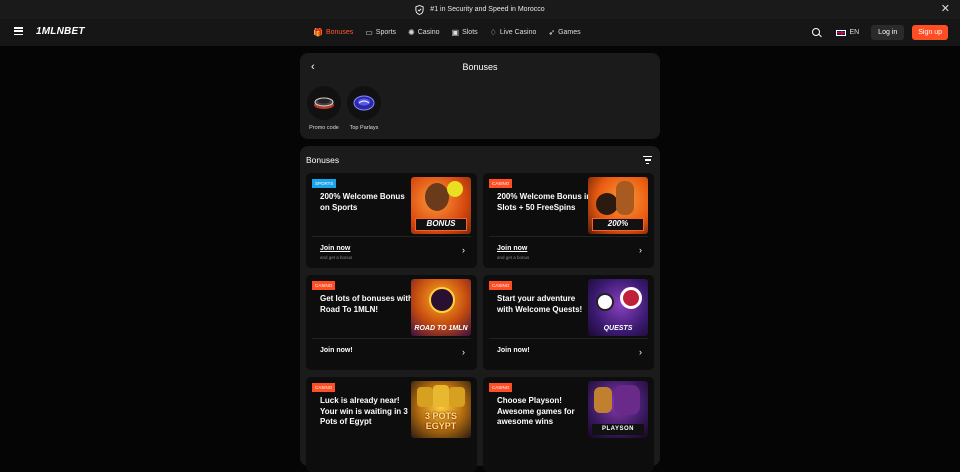 Image resolution: width=960 pixels, height=472 pixels. What do you see at coordinates (324, 128) in the screenshot?
I see `quick-link-label: Promo code` at bounding box center [324, 128].